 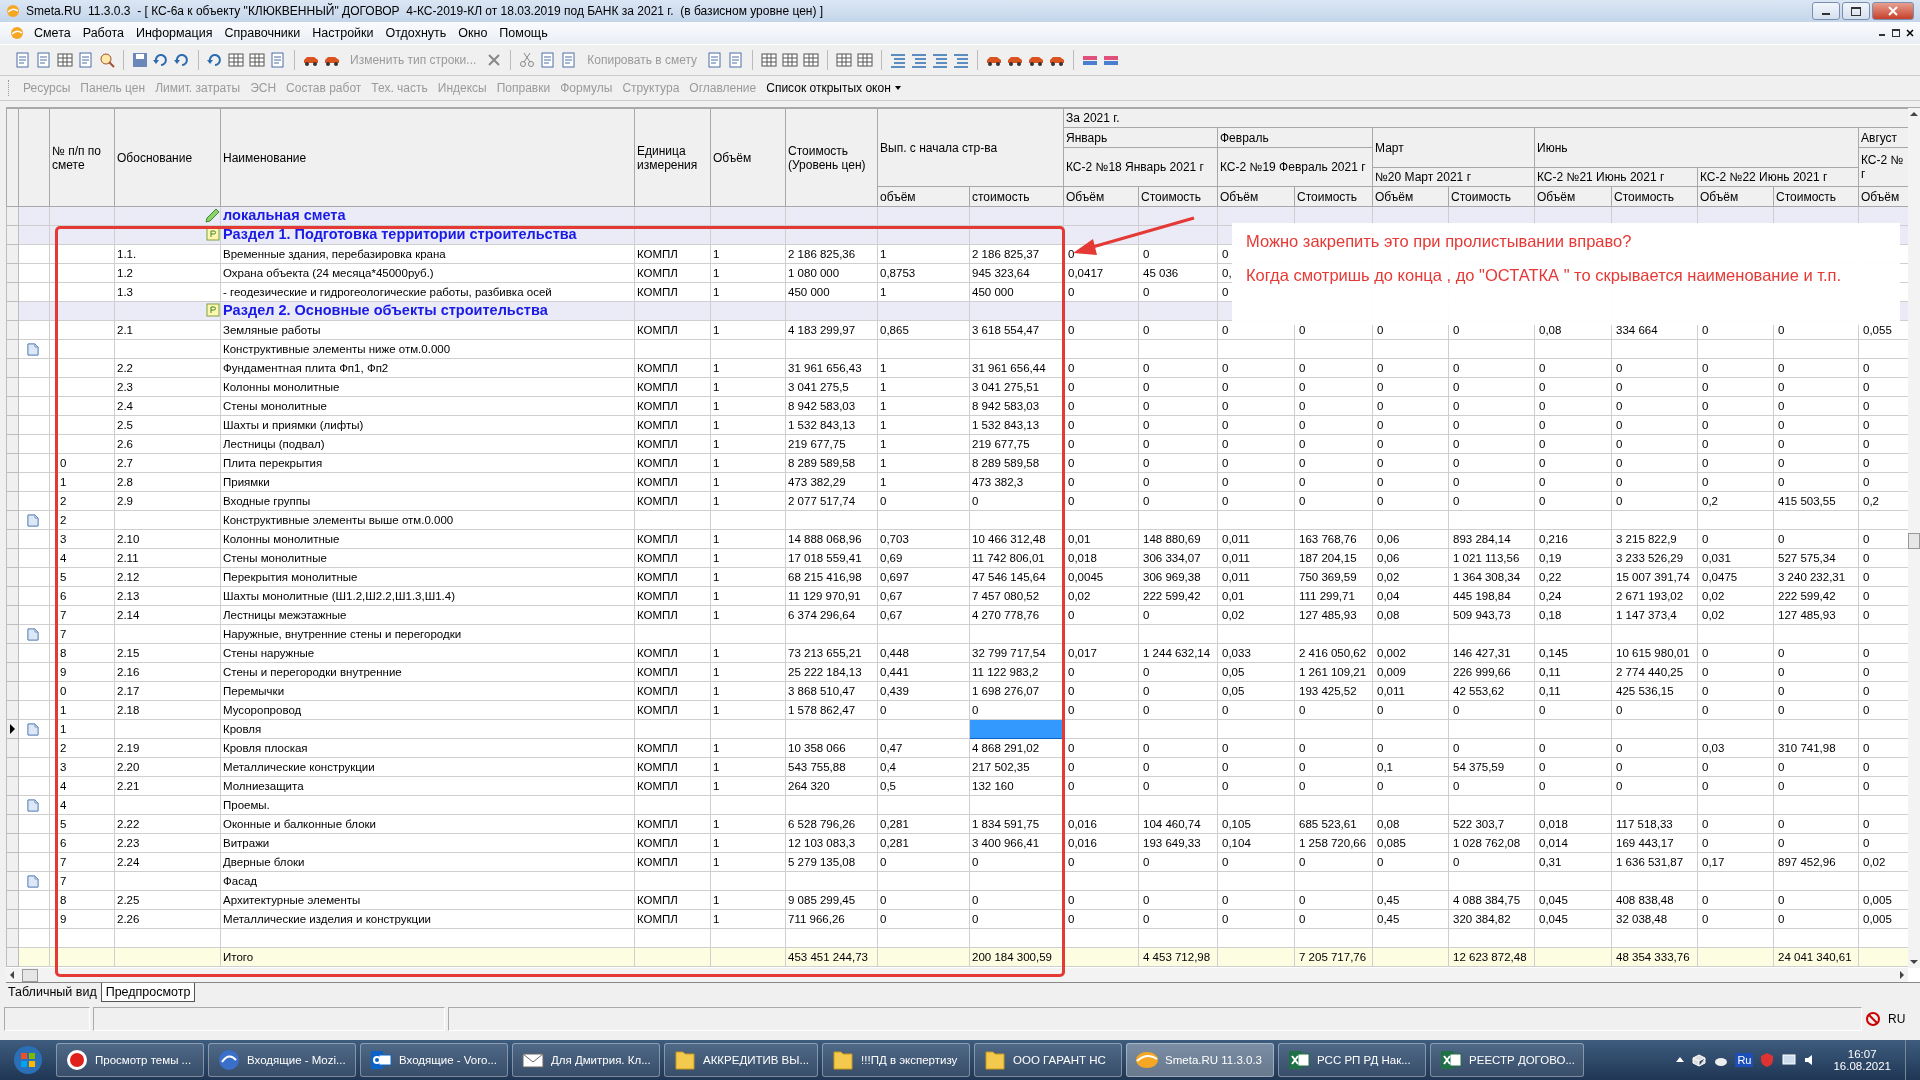 I want to click on table-cell: 2.5, so click(x=125, y=424).